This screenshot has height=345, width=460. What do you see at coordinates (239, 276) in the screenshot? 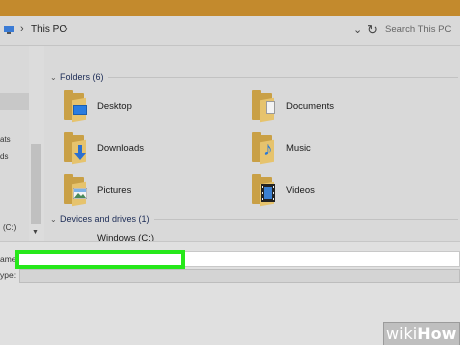
I see `file-type-select` at bounding box center [239, 276].